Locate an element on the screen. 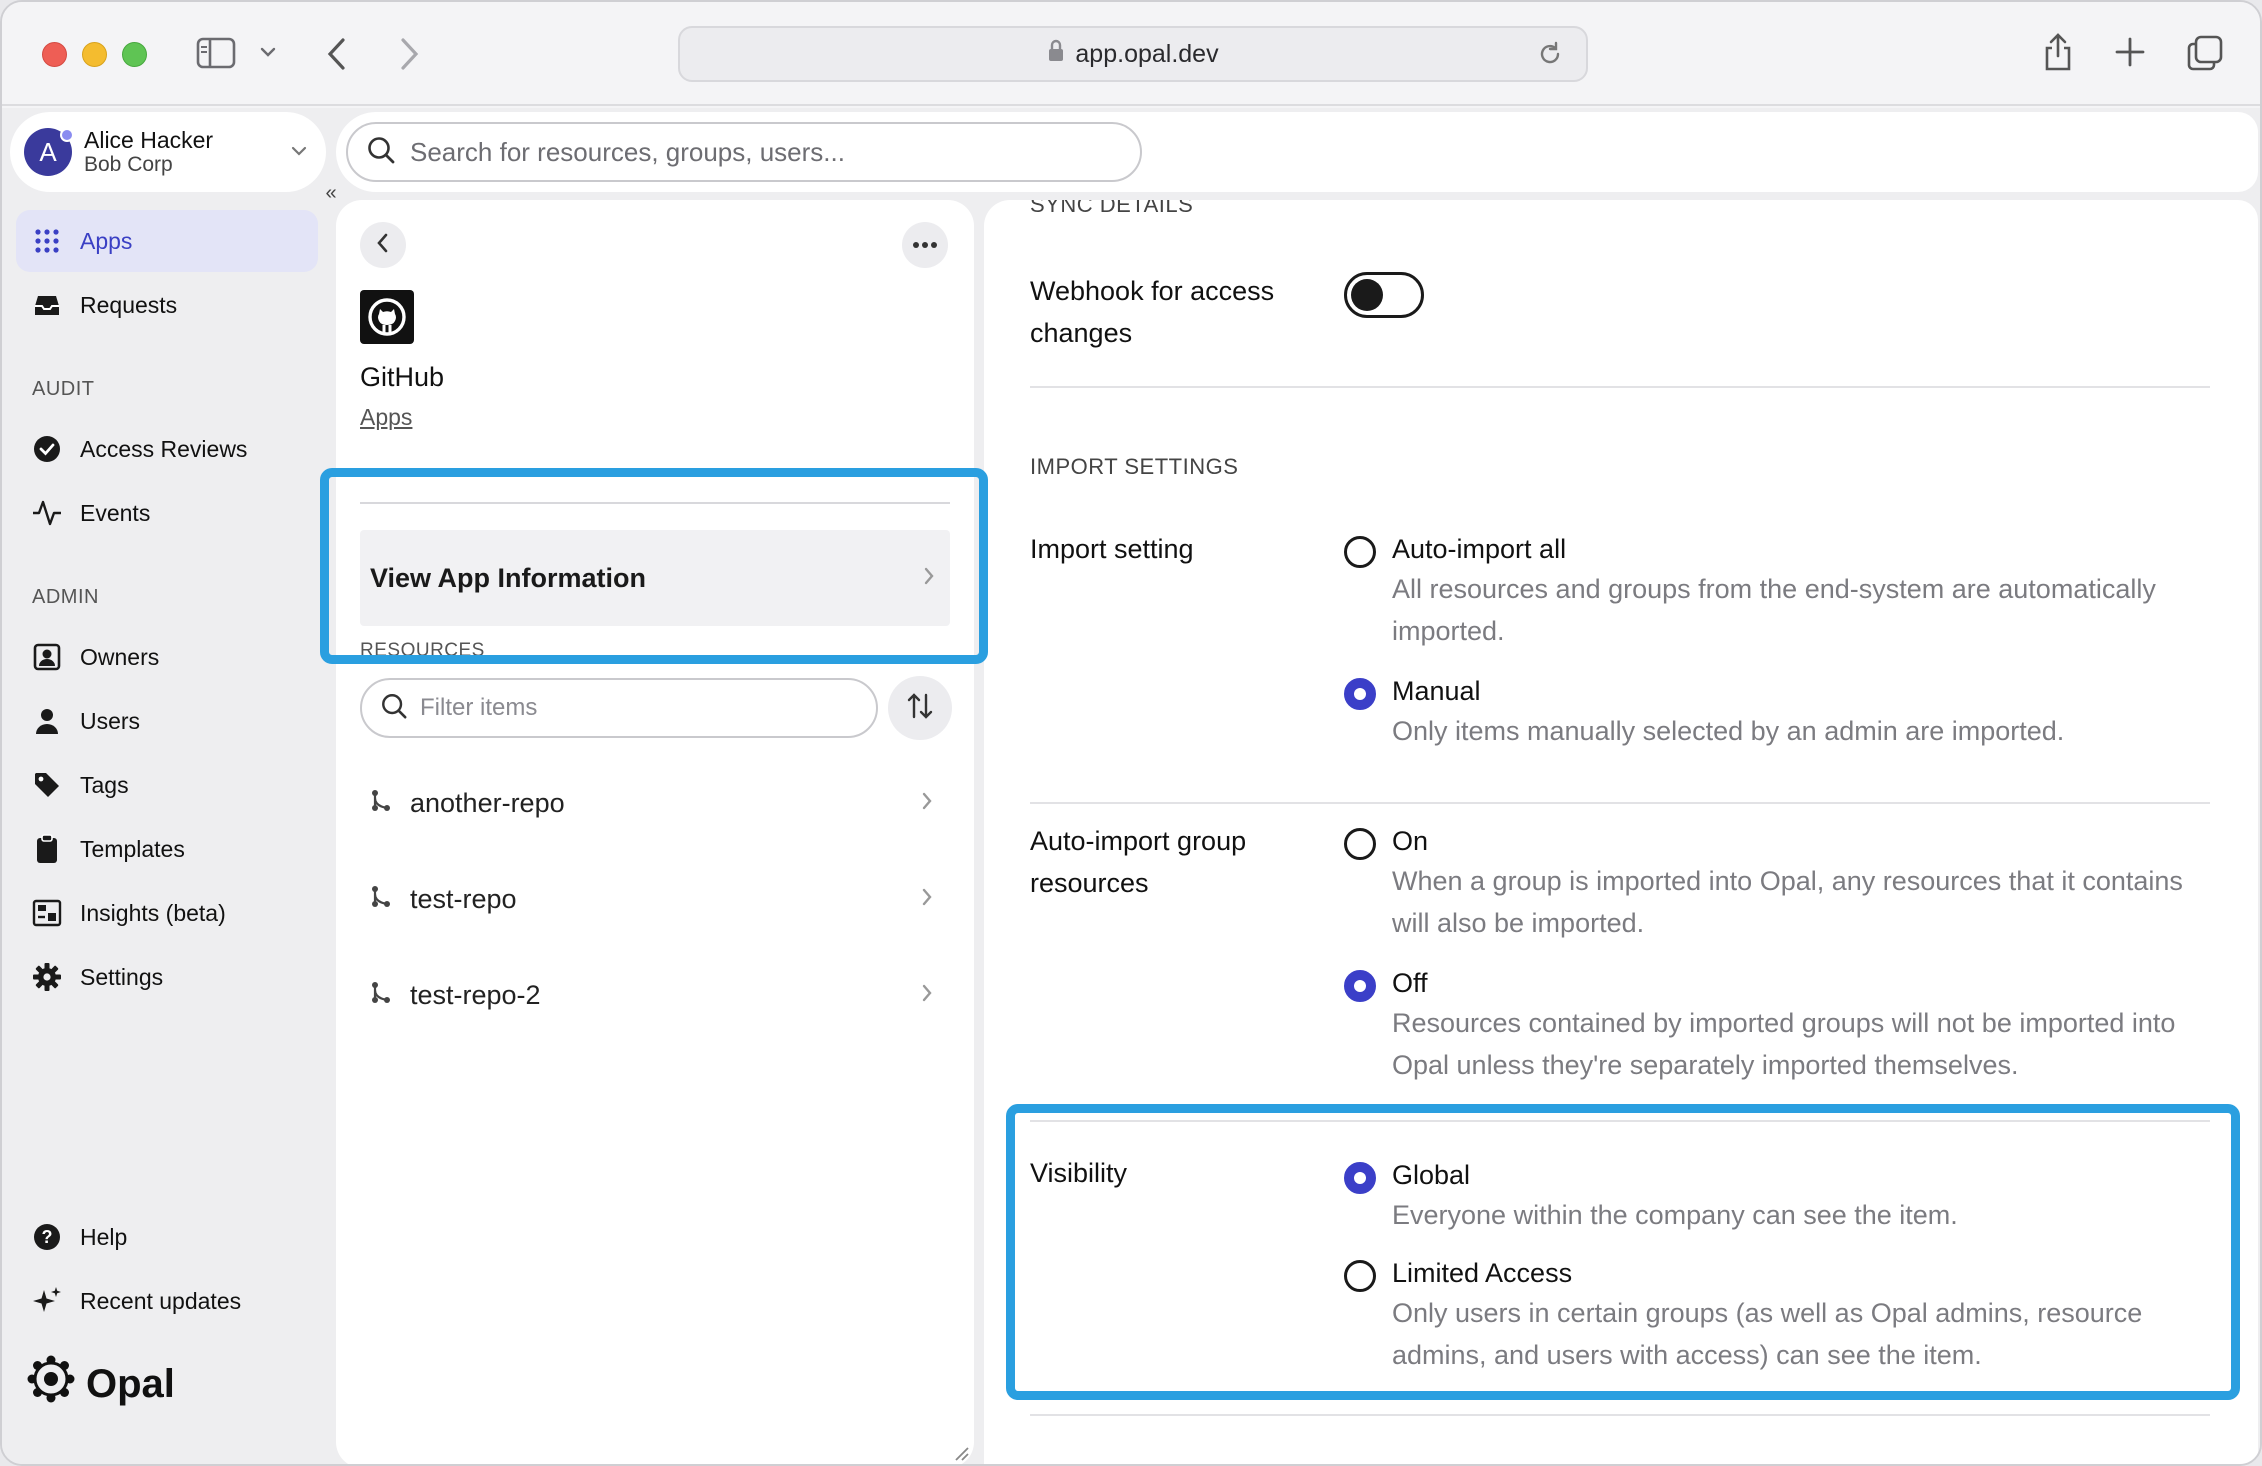 The width and height of the screenshot is (2262, 1466). resource-name: test-repo-2 is located at coordinates (475, 994).